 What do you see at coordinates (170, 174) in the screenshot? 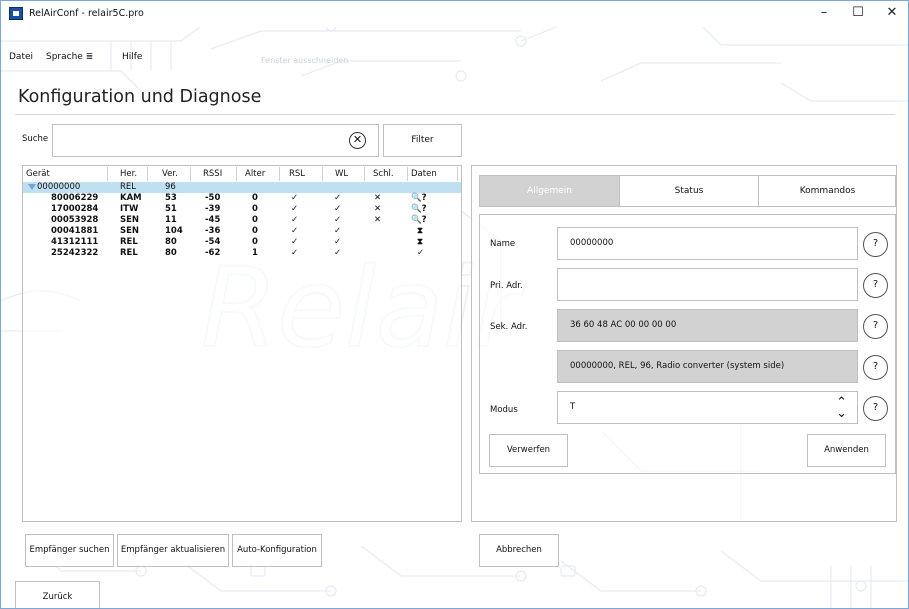
I see `column-header-version: Ver.` at bounding box center [170, 174].